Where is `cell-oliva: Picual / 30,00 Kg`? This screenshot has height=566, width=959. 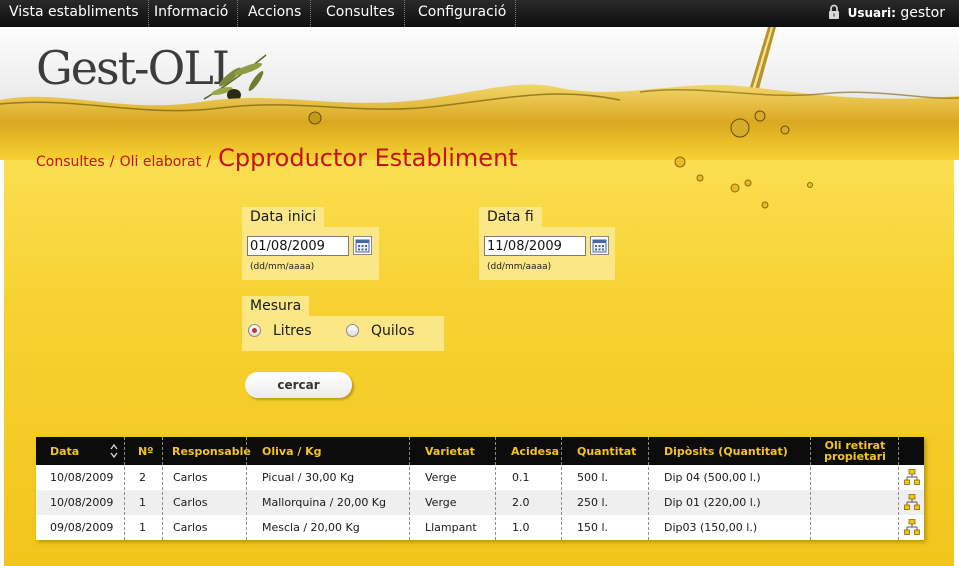
cell-oliva: Picual / 30,00 Kg is located at coordinates (308, 477).